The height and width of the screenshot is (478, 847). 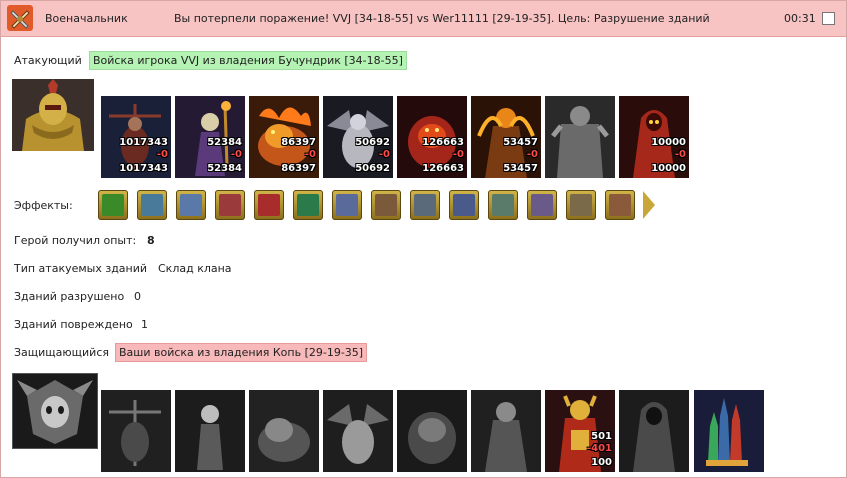 I want to click on demon-skull-emblem-icon, so click(x=55, y=411).